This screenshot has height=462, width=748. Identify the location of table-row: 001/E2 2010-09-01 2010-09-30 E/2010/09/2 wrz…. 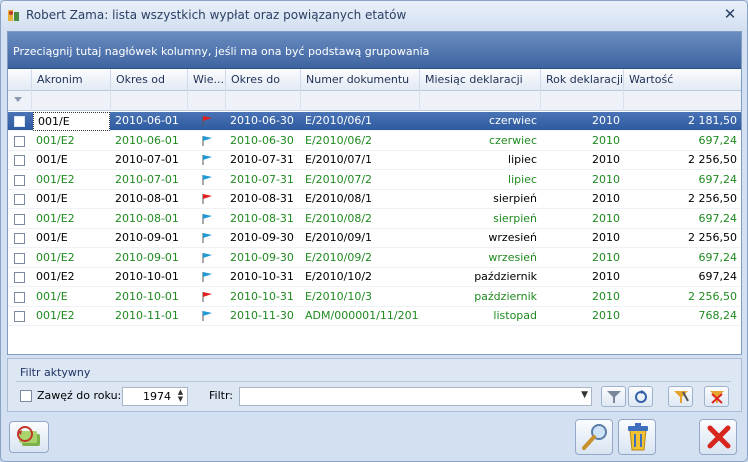
(374, 258).